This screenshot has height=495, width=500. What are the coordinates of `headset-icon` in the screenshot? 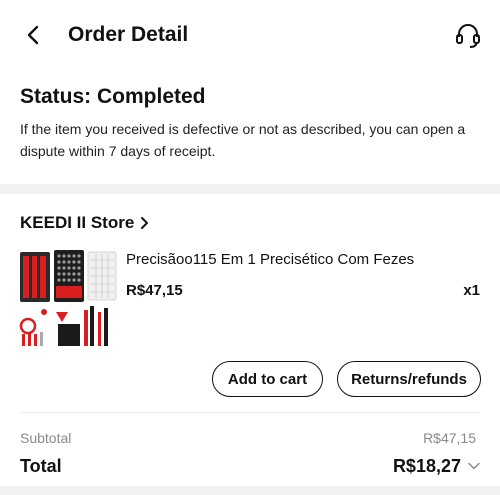 It's located at (468, 36).